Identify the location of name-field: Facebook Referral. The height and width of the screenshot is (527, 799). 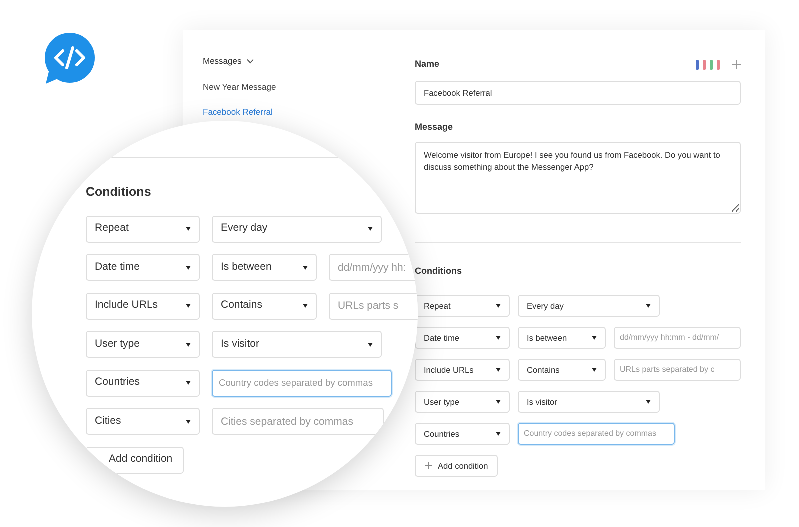
(578, 92).